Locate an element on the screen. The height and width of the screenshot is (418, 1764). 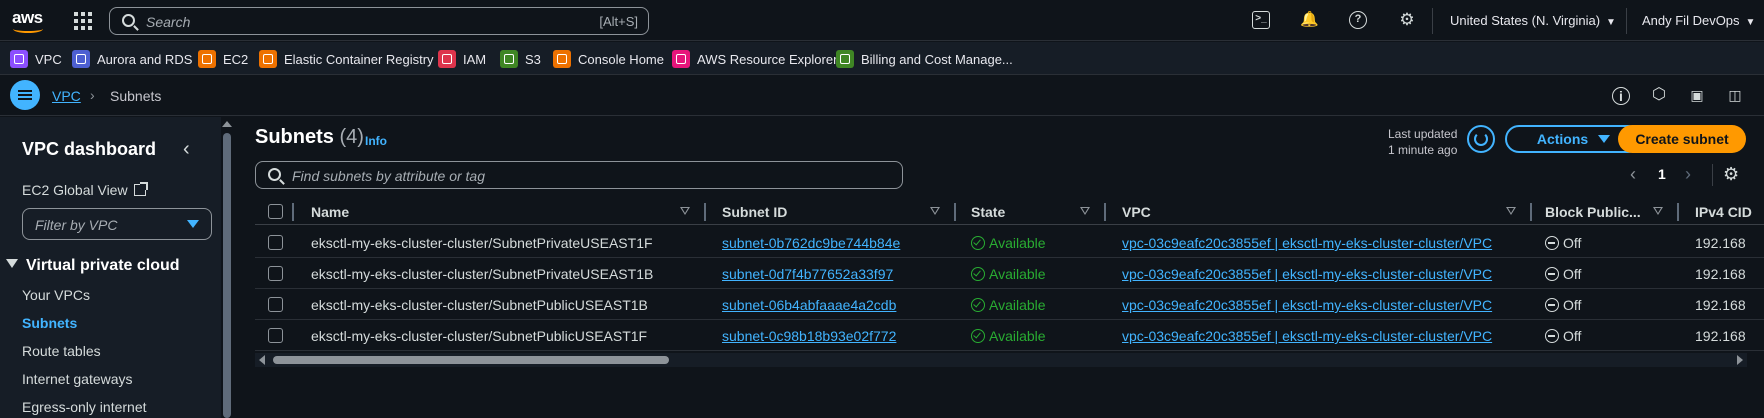
subnet-search-input: Find subnets by attribute or tag is located at coordinates (579, 175).